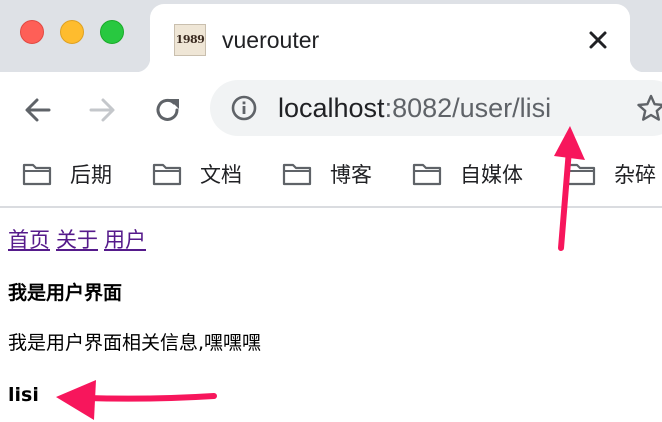 This screenshot has width=662, height=422. What do you see at coordinates (38, 110) in the screenshot?
I see `back-arrow-icon` at bounding box center [38, 110].